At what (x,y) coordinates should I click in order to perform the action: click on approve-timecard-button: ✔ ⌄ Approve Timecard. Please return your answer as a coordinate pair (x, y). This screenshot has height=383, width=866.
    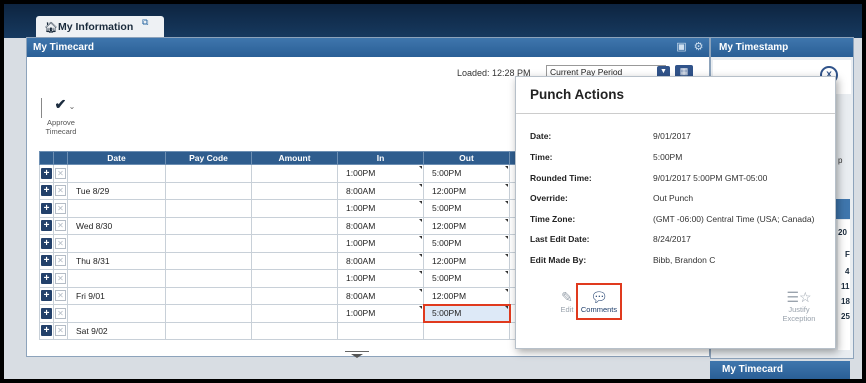
    Looking at the image, I should click on (61, 116).